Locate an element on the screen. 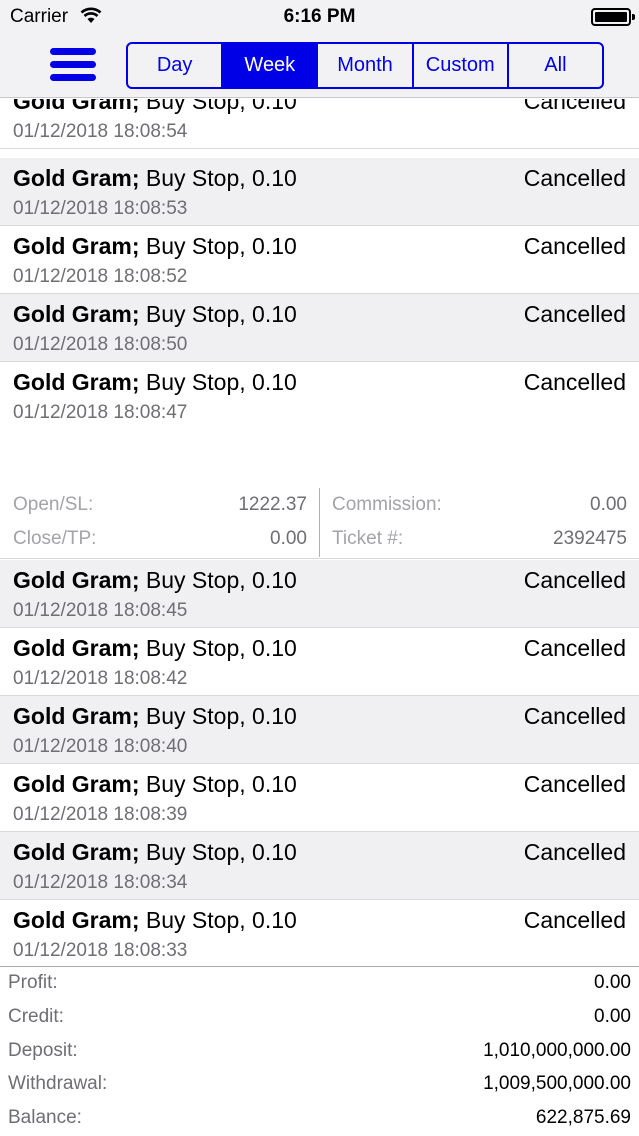 The image size is (639, 1136). profit-value: 0.00 is located at coordinates (612, 982).